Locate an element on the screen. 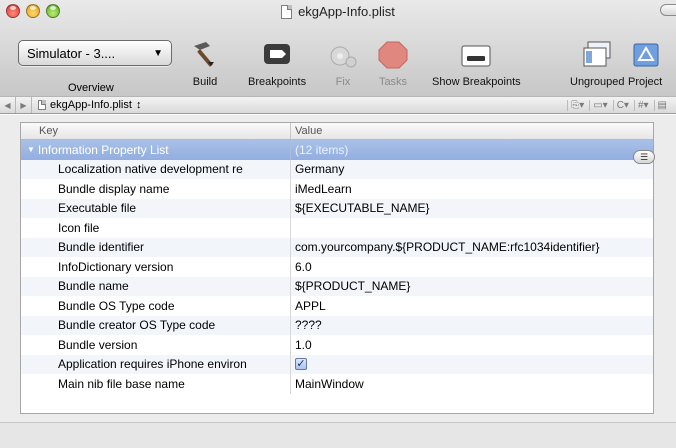  table-row: Executable file ${EXECUTABLE_NAME} is located at coordinates (337, 208).